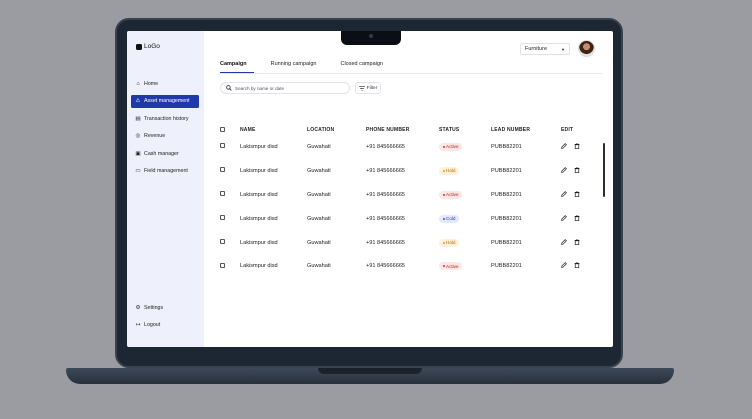 The height and width of the screenshot is (419, 752). Describe the element at coordinates (165, 118) in the screenshot. I see `sidebar-item-transaction-history: ▤ Transaction history` at that location.